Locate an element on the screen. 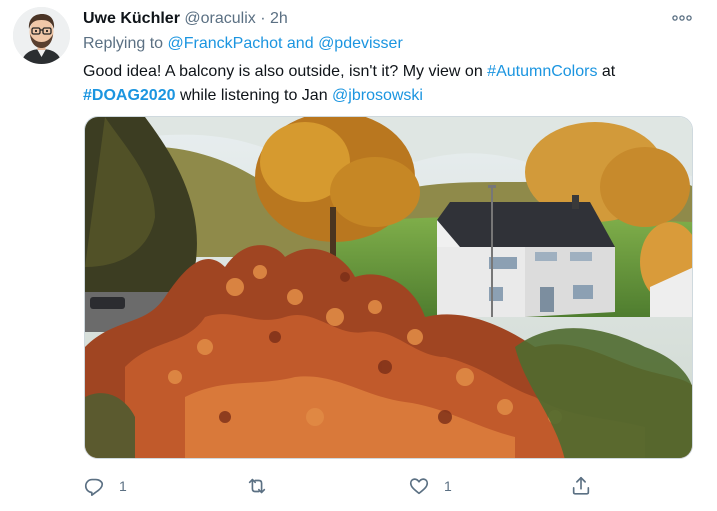  share-upload-icon is located at coordinates (581, 485).